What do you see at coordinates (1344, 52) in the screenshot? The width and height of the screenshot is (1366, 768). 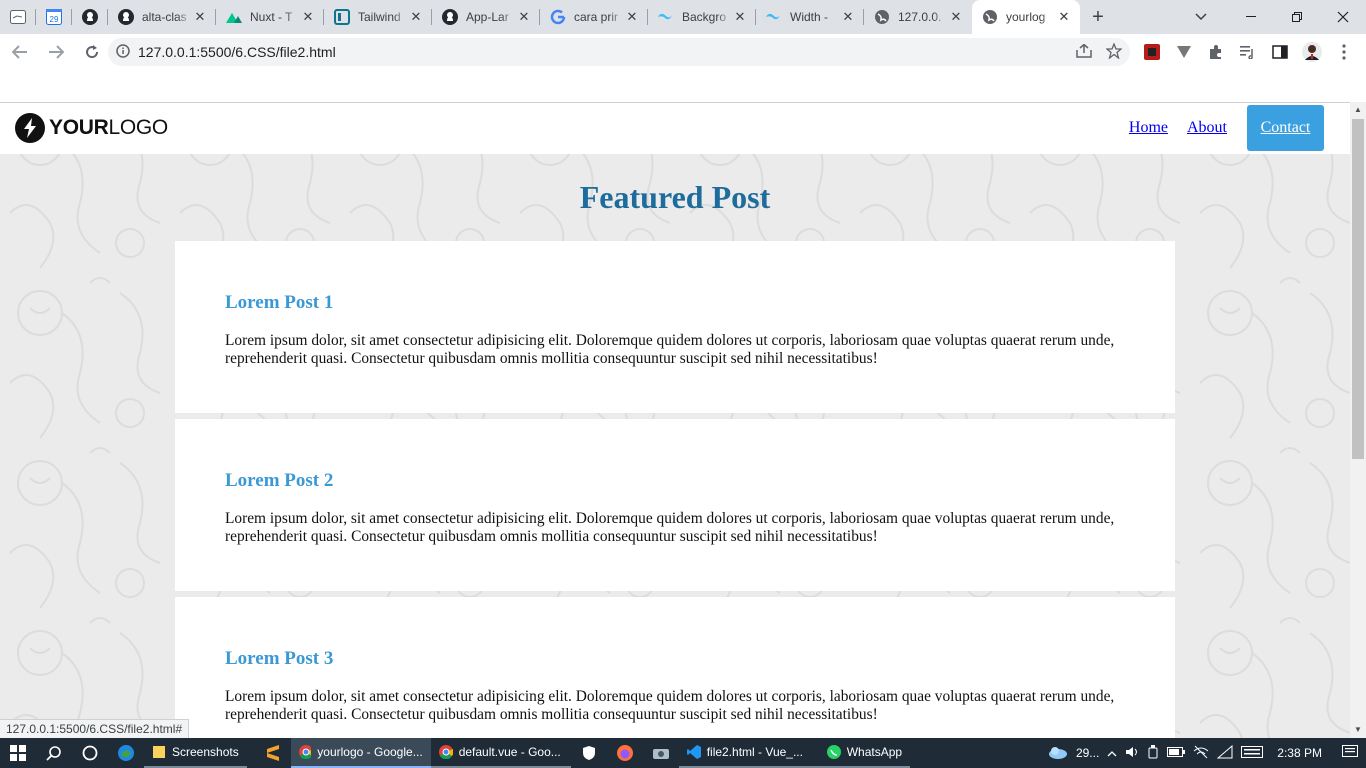 I see `menu-kebab-icon` at bounding box center [1344, 52].